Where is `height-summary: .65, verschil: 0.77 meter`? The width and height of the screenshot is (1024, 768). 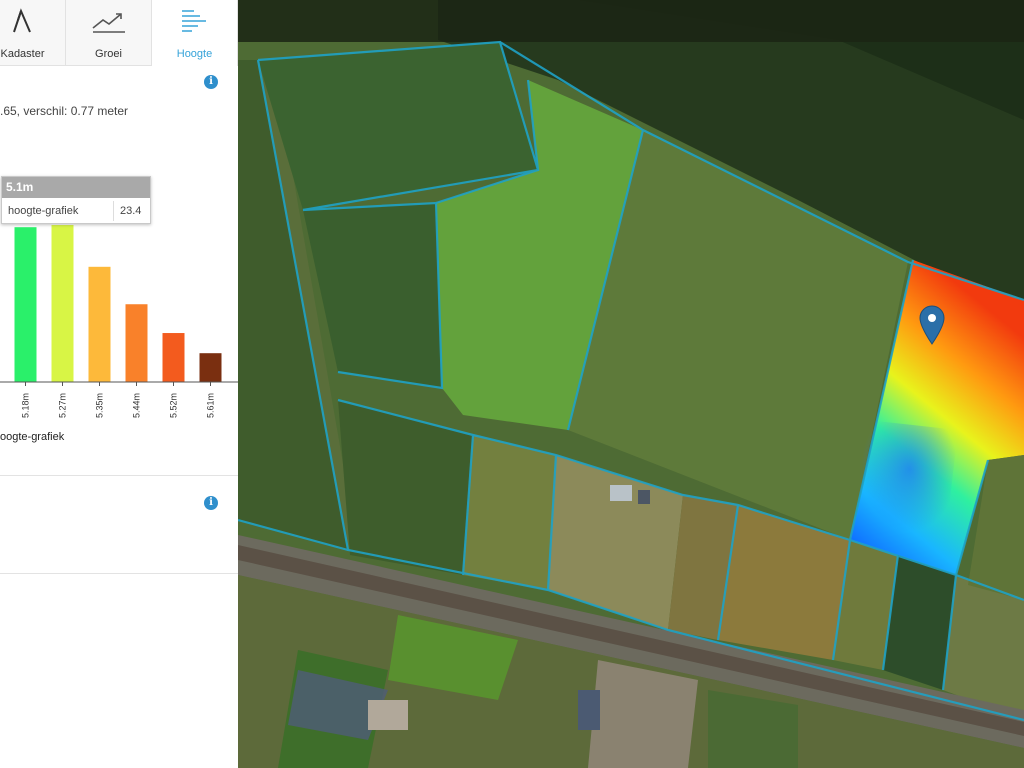
height-summary: .65, verschil: 0.77 meter is located at coordinates (64, 111).